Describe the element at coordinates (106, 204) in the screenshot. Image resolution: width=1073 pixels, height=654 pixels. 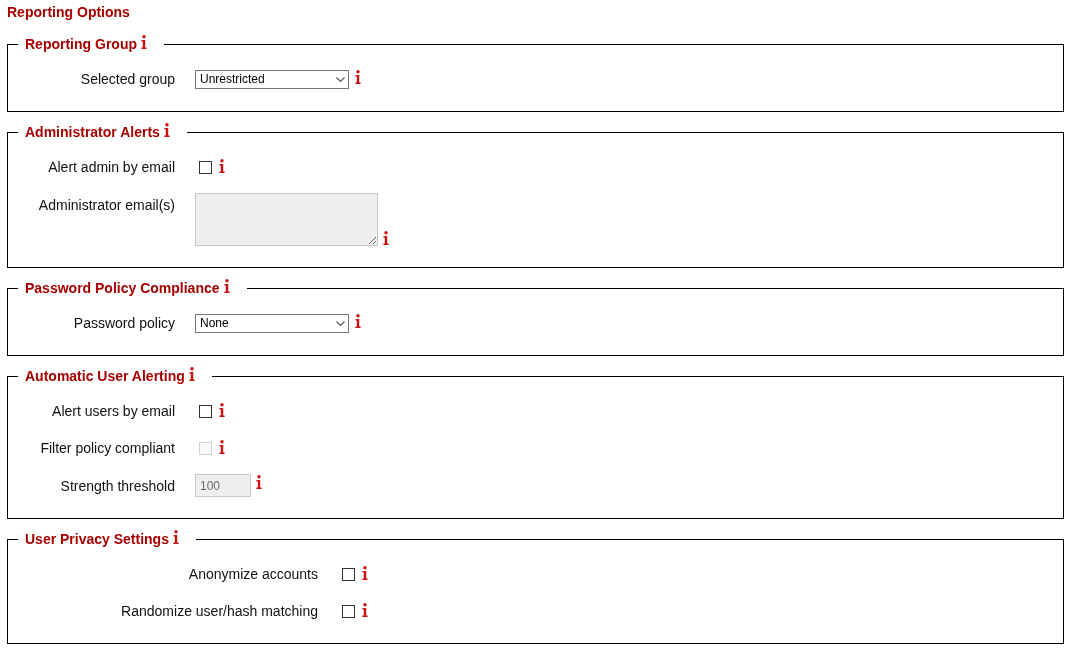
I see `field-label: Administrator email(s)` at that location.